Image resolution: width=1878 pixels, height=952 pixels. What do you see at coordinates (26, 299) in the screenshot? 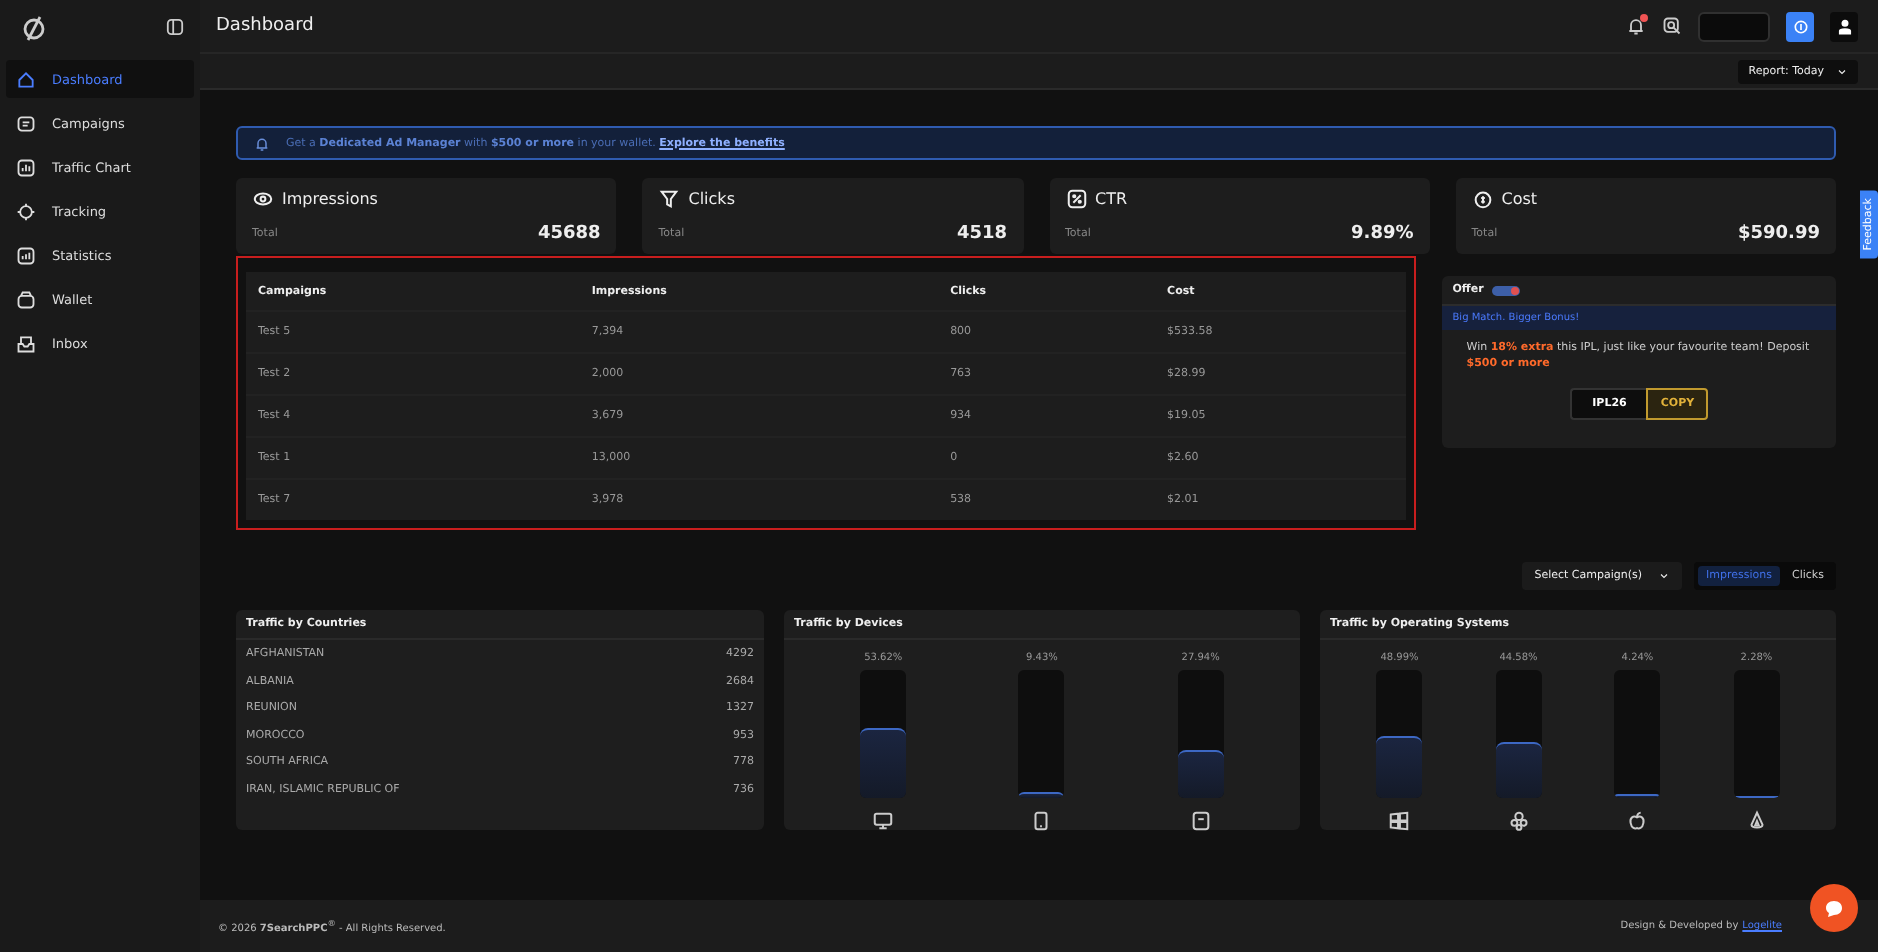
I see `wallet-icon` at bounding box center [26, 299].